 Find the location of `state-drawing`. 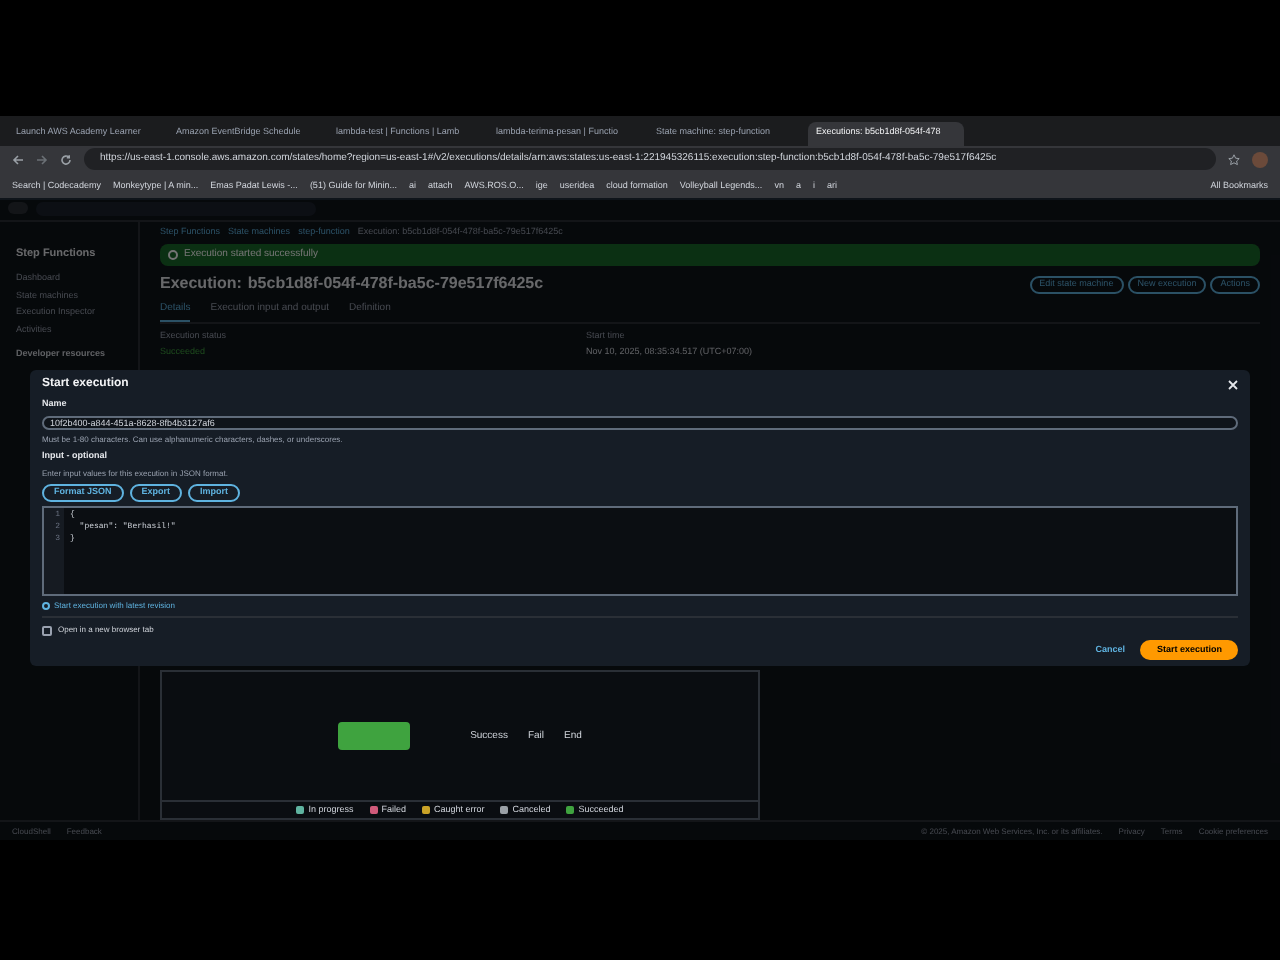

state-drawing is located at coordinates (374, 736).